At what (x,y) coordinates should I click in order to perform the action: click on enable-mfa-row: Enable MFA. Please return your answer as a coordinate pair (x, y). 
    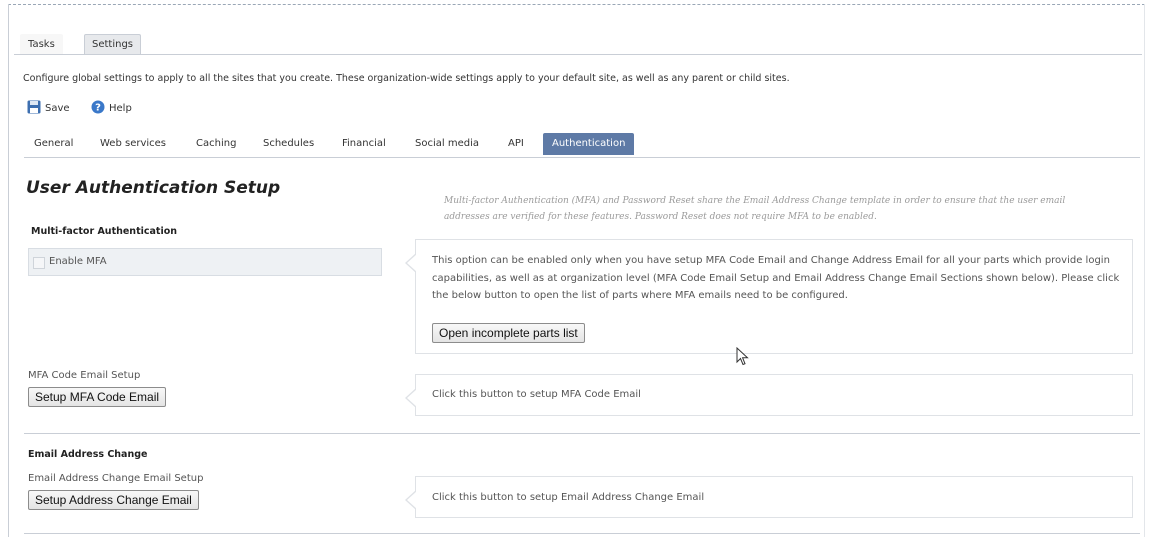
    Looking at the image, I should click on (205, 262).